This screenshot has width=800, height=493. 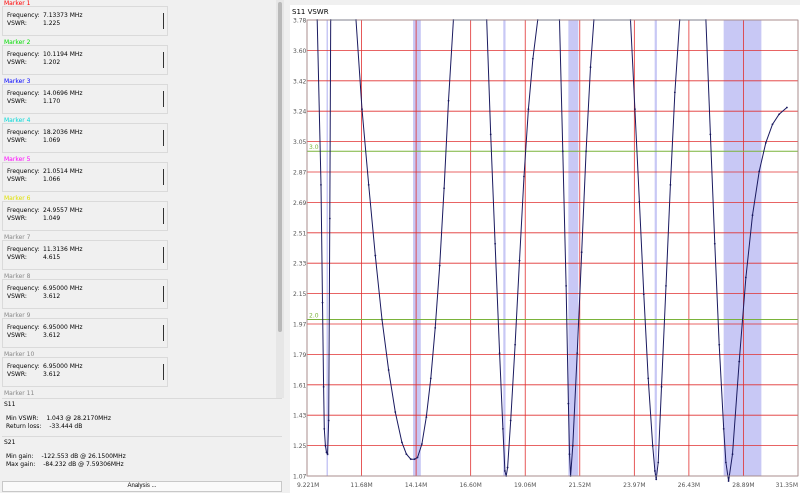 What do you see at coordinates (63, 54) in the screenshot?
I see `frequency-value: 10.1194 MHz` at bounding box center [63, 54].